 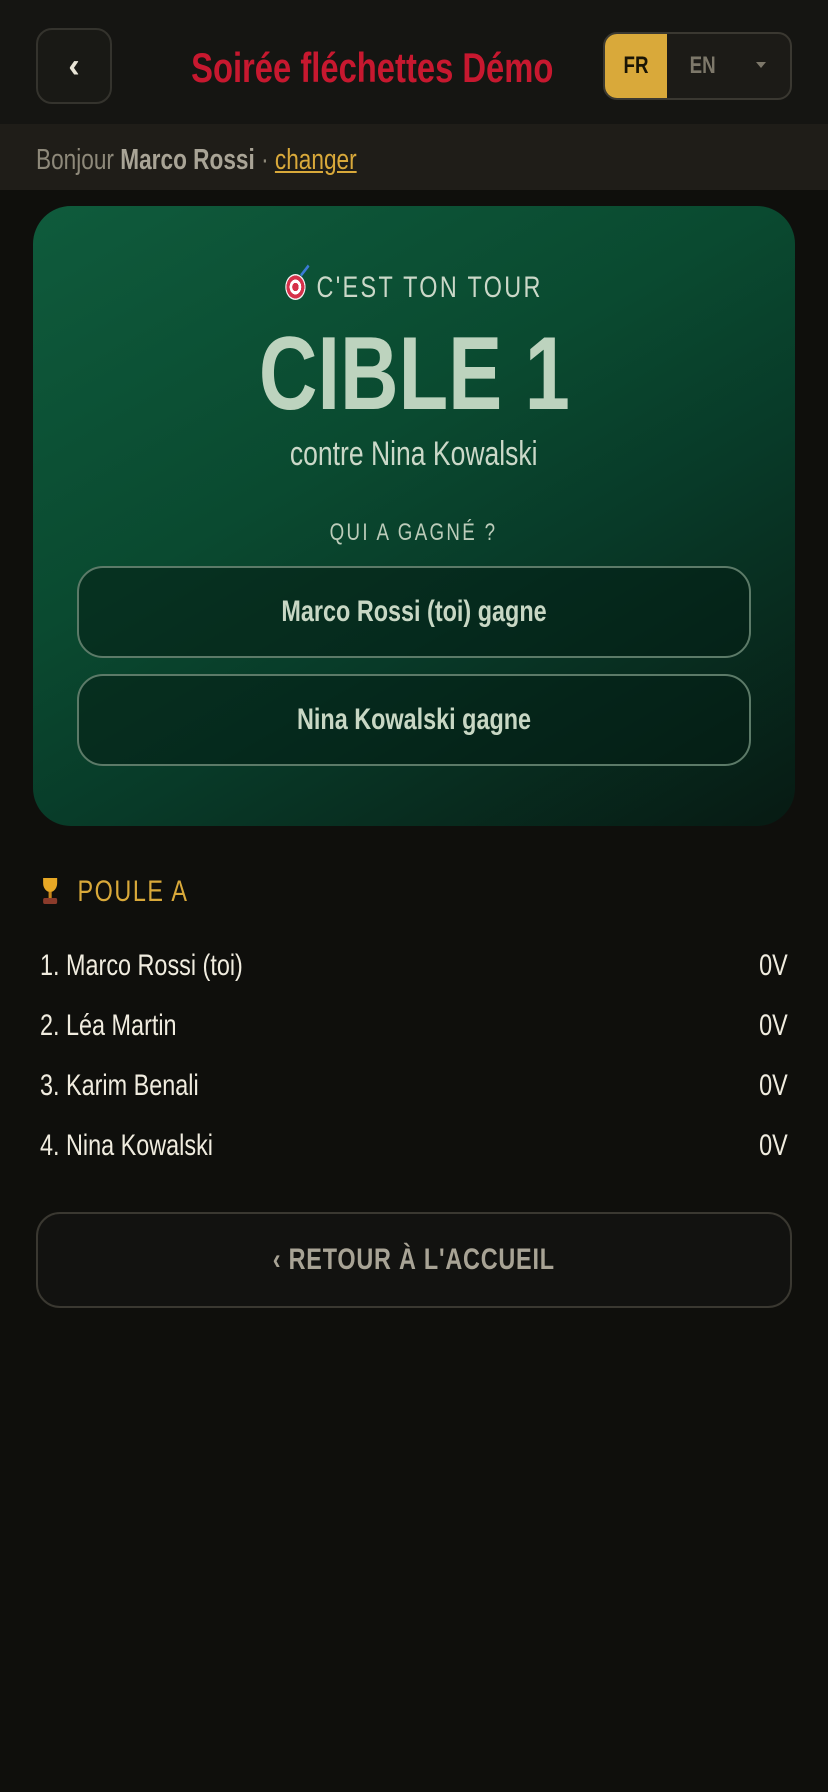 I want to click on user-name: Marco Rossi, so click(x=187, y=160).